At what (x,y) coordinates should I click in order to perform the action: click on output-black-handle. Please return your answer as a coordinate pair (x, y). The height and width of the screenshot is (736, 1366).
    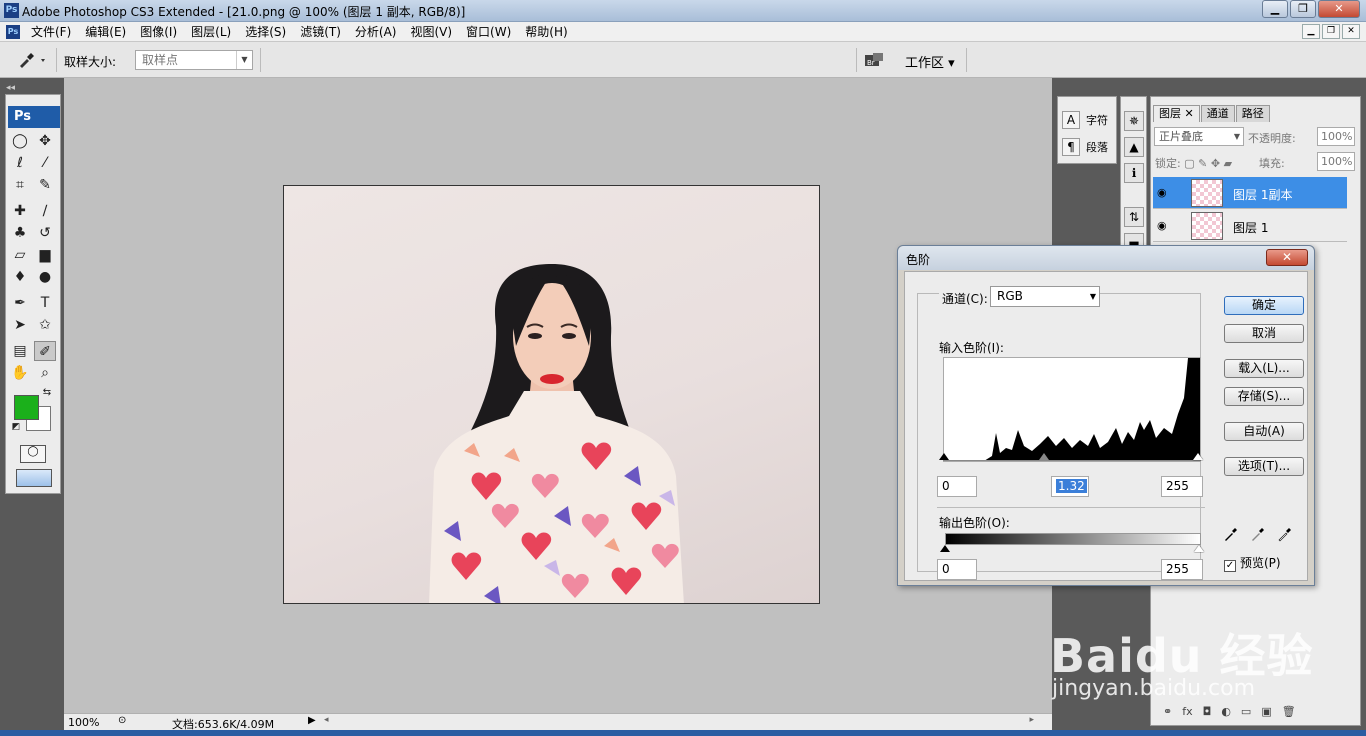
    Looking at the image, I should click on (945, 548).